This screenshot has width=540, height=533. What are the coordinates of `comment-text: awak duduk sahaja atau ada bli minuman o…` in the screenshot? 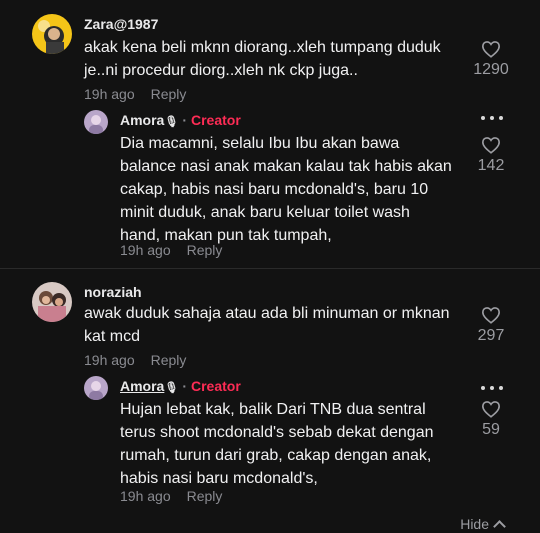 It's located at (267, 325).